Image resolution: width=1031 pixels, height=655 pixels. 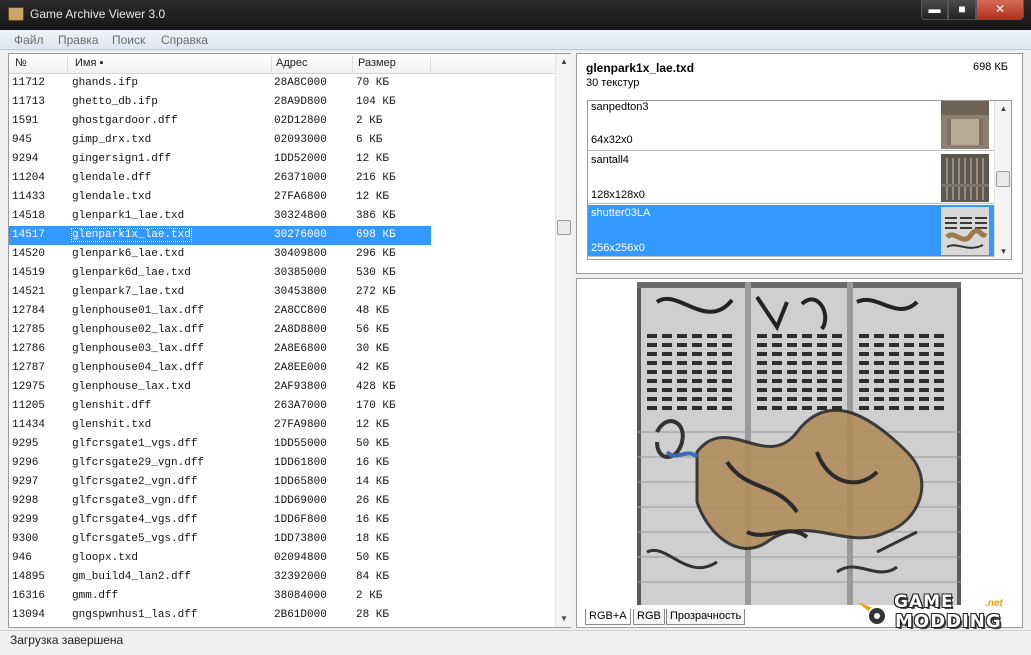 I want to click on minimize-button: ▬, so click(x=934, y=10).